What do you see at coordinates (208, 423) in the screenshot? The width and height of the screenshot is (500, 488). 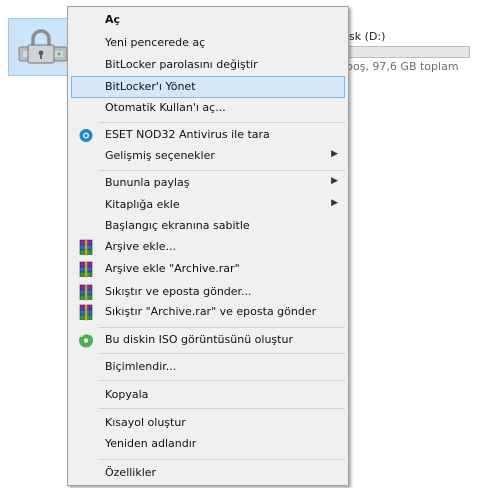 I see `menu-item-kisayol-olustur: Kısayol oluştur` at bounding box center [208, 423].